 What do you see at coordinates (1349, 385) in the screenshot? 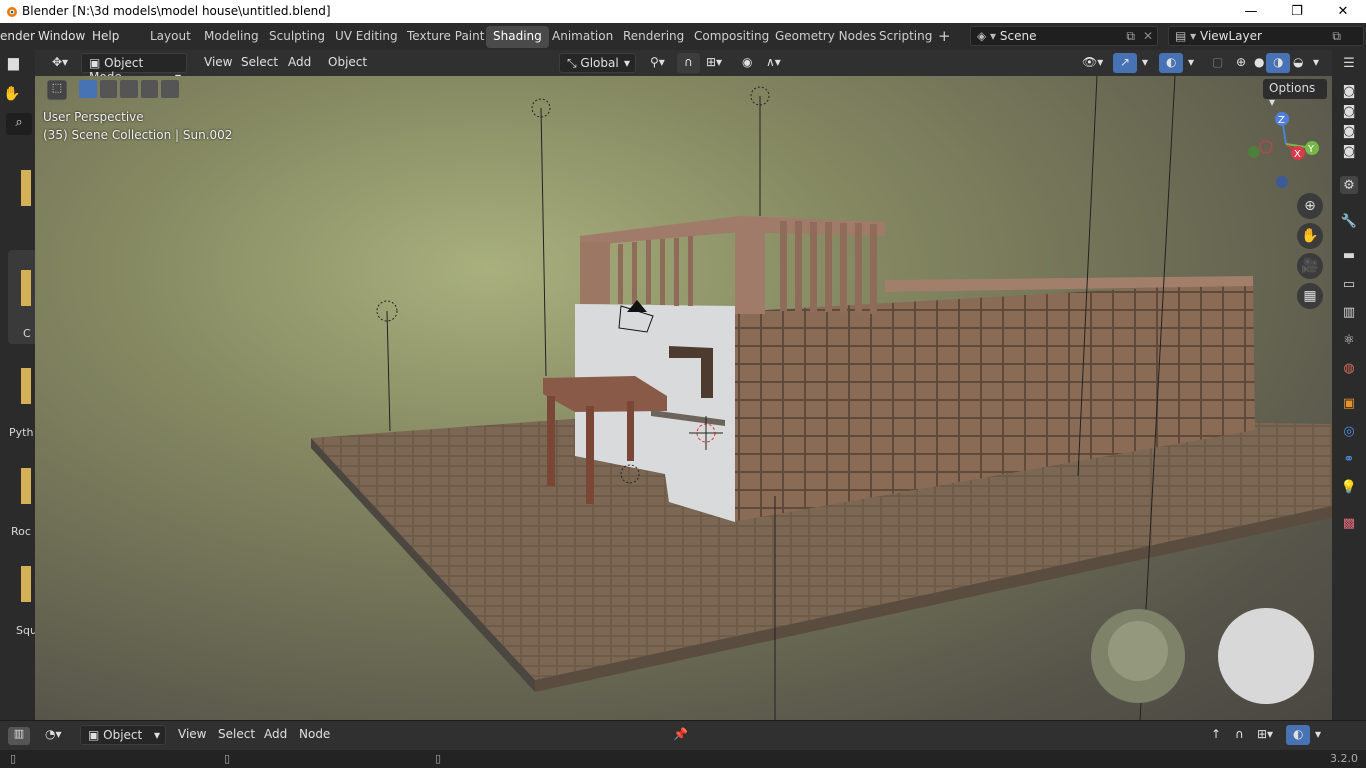
I see `properties-tabs: ☰ ◙ ◙ ◙ ◙ ⚙ 🔧 ▬ ▭ ▥ ⚛ ◍ ▣ ◎ ⚭ 💡 ▩` at bounding box center [1349, 385].